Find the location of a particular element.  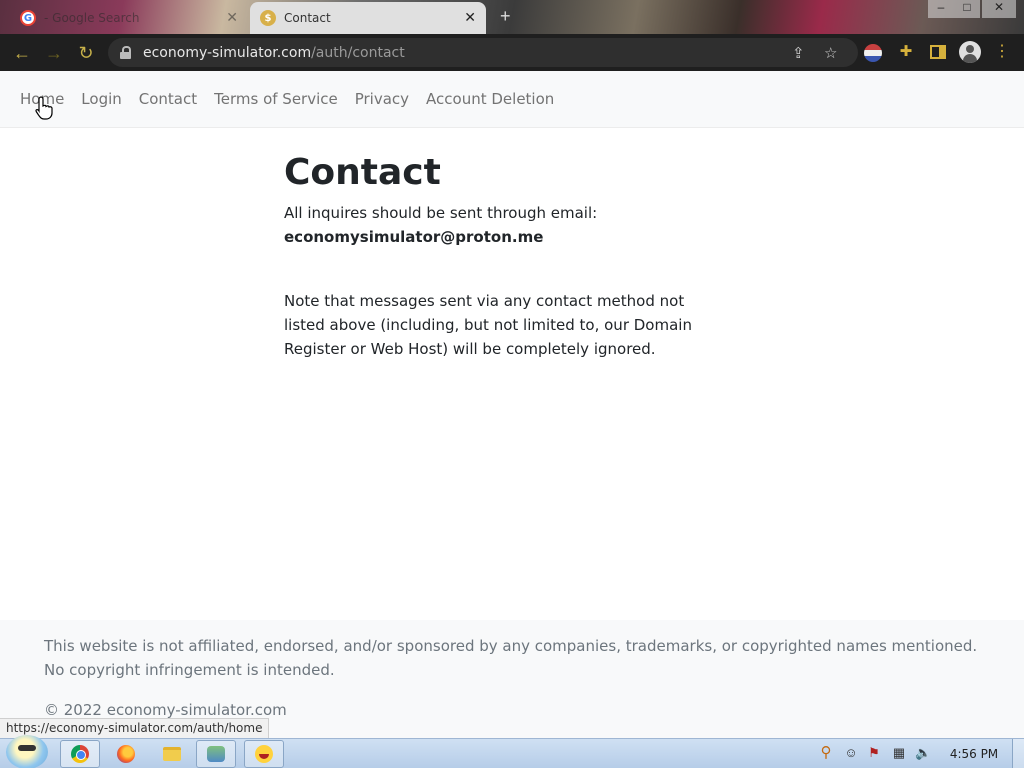

tray-flag-icon: ⚑ is located at coordinates (874, 753).